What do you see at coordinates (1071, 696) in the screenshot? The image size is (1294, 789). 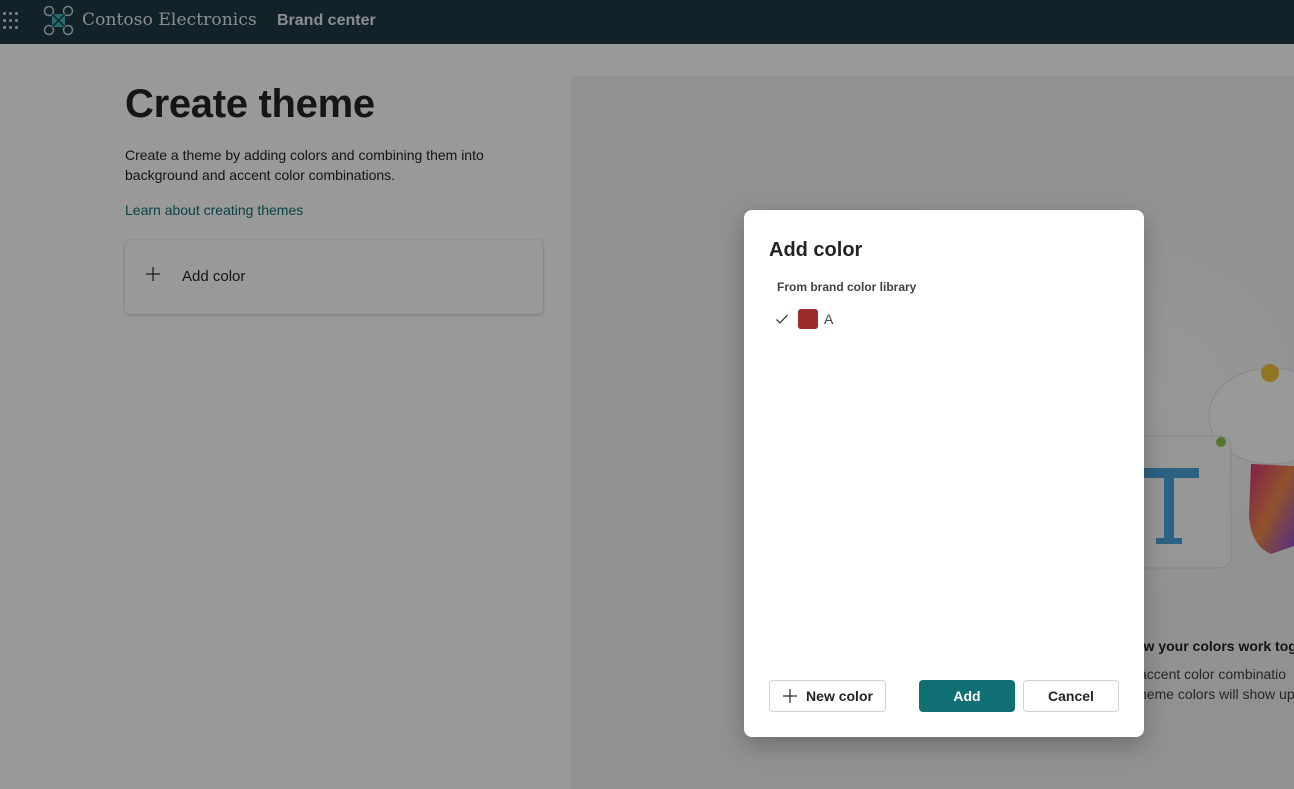 I see `cancel-button: Cancel` at bounding box center [1071, 696].